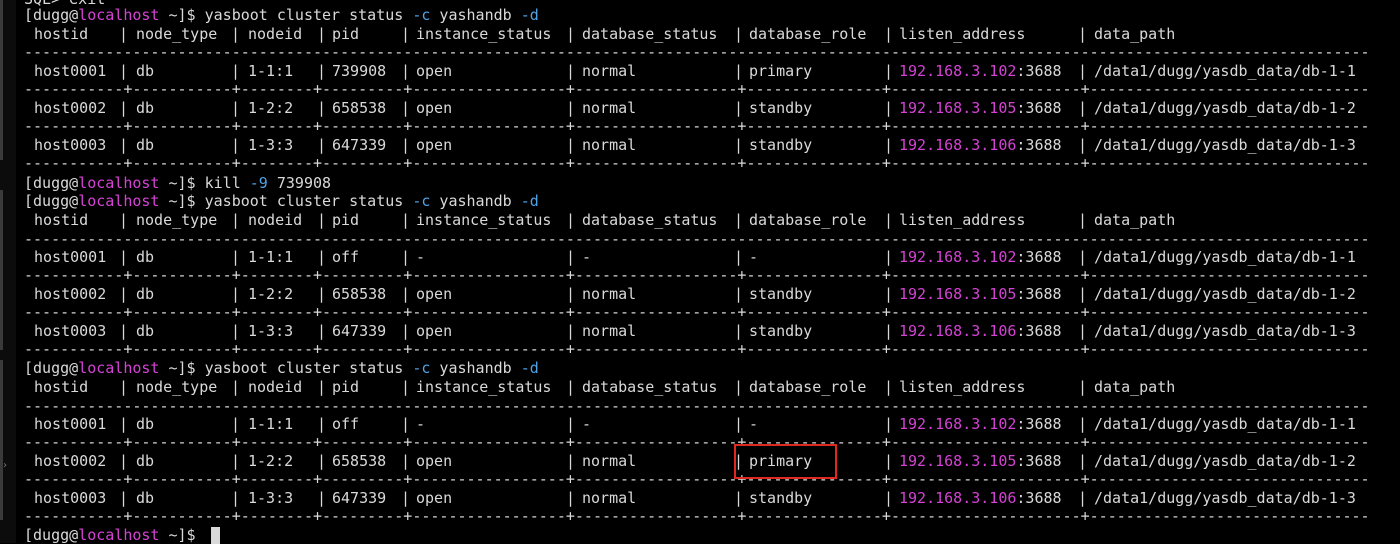 This screenshot has height=544, width=1400. I want to click on column-header-database-status: database_status, so click(650, 34).